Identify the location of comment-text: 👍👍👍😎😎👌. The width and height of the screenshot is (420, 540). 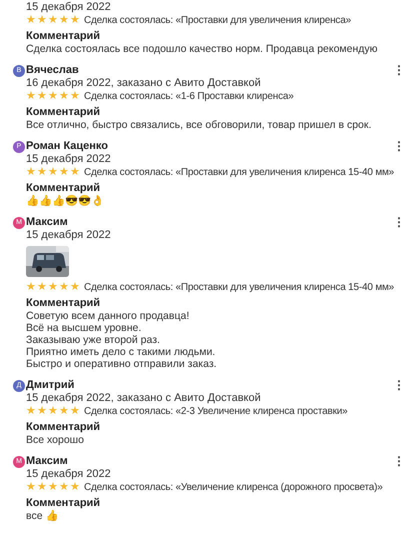
(65, 201).